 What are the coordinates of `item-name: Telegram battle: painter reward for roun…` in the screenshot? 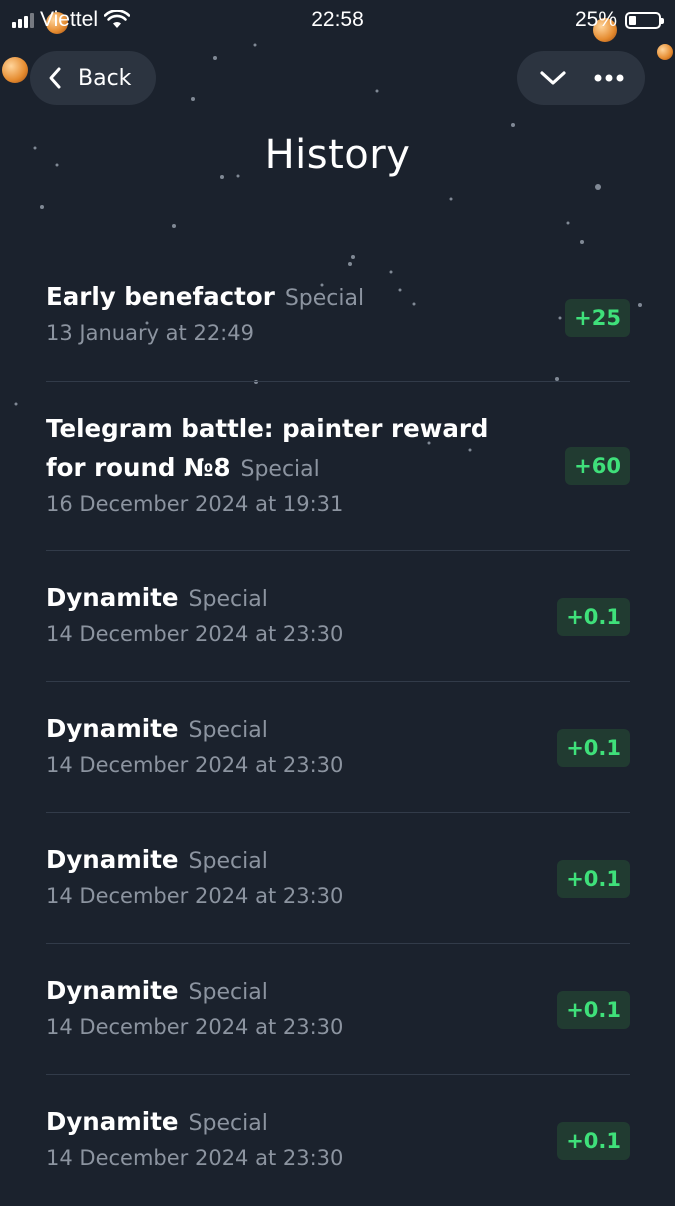 It's located at (267, 448).